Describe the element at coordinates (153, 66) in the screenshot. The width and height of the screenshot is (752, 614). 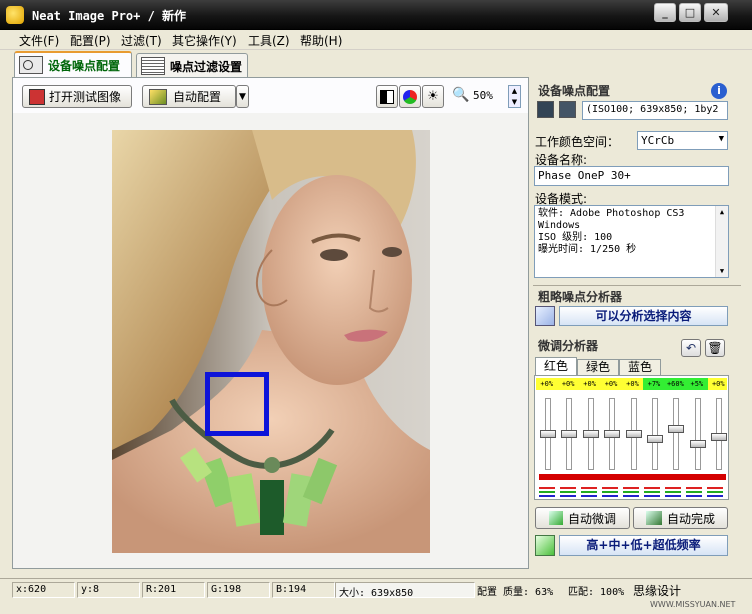
I see `filter-tab-icon` at that location.